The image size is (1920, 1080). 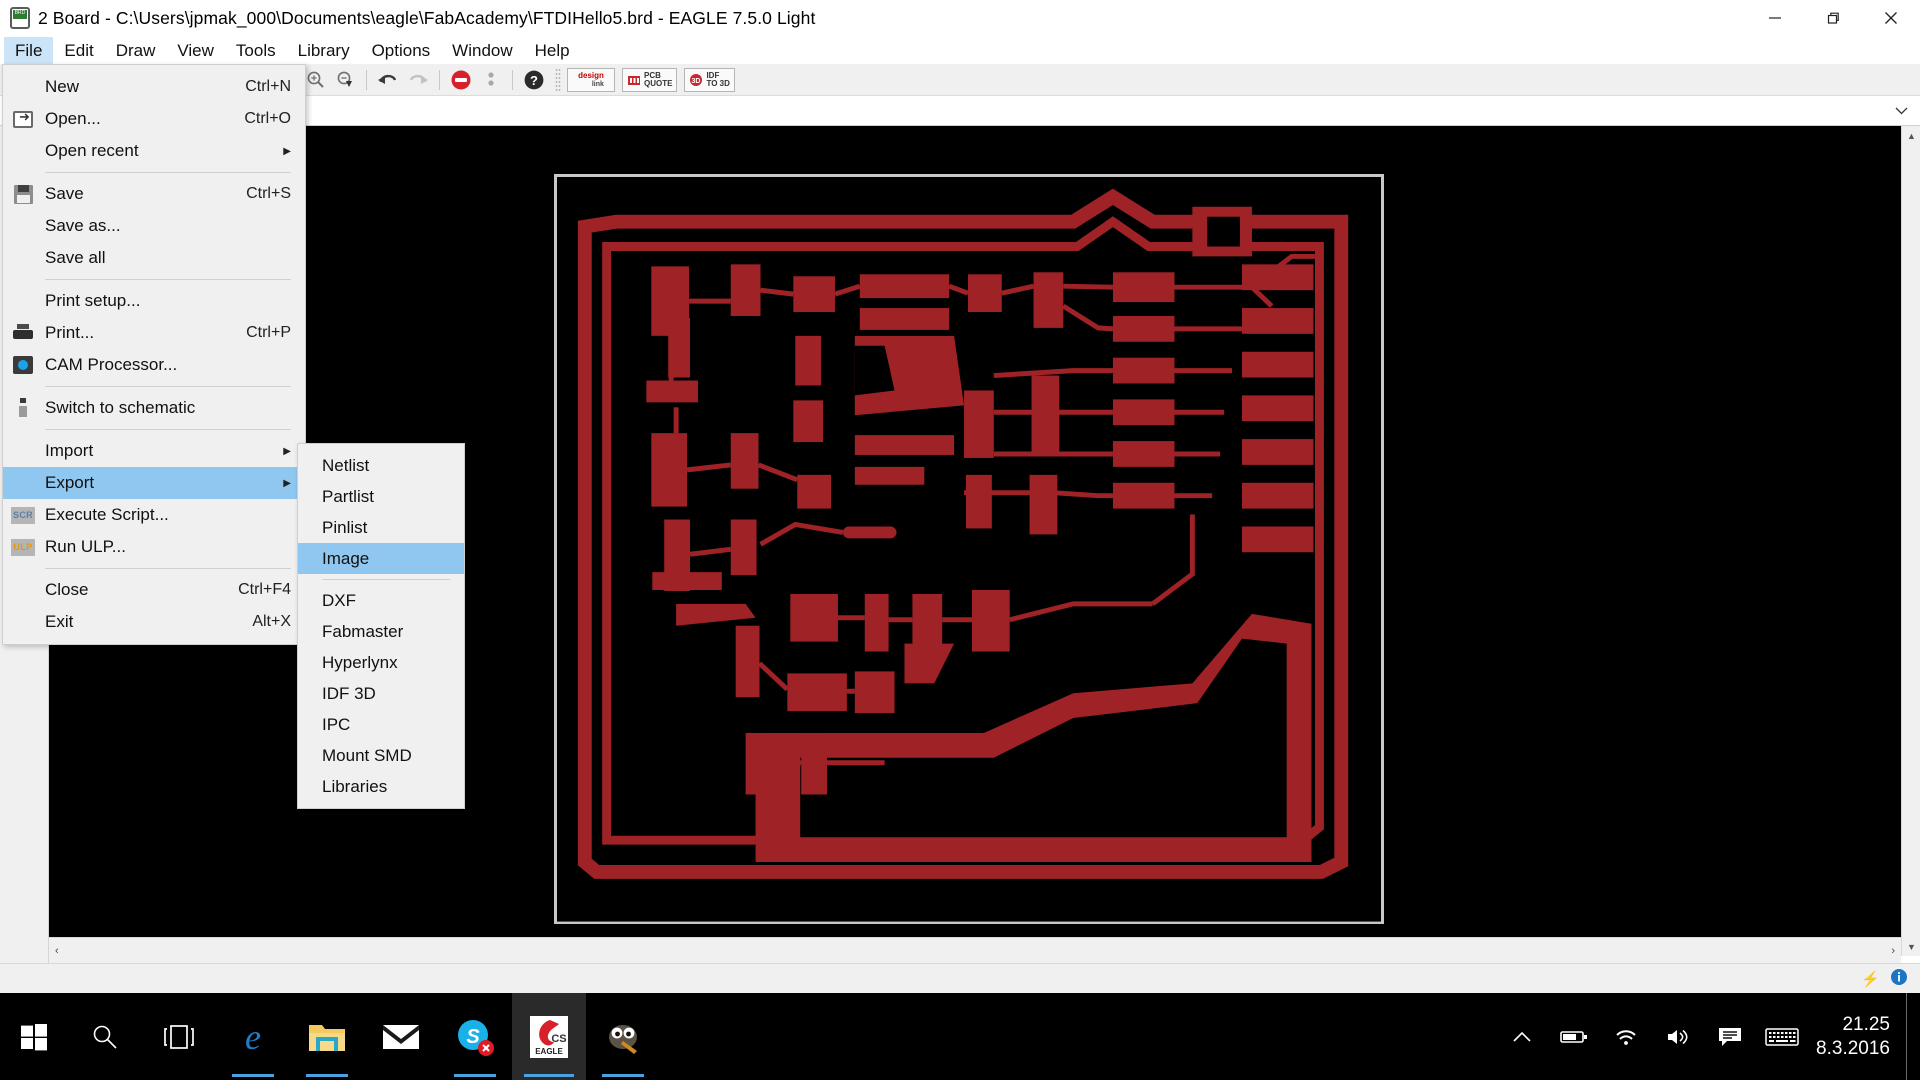 I want to click on mail-button, so click(x=401, y=1036).